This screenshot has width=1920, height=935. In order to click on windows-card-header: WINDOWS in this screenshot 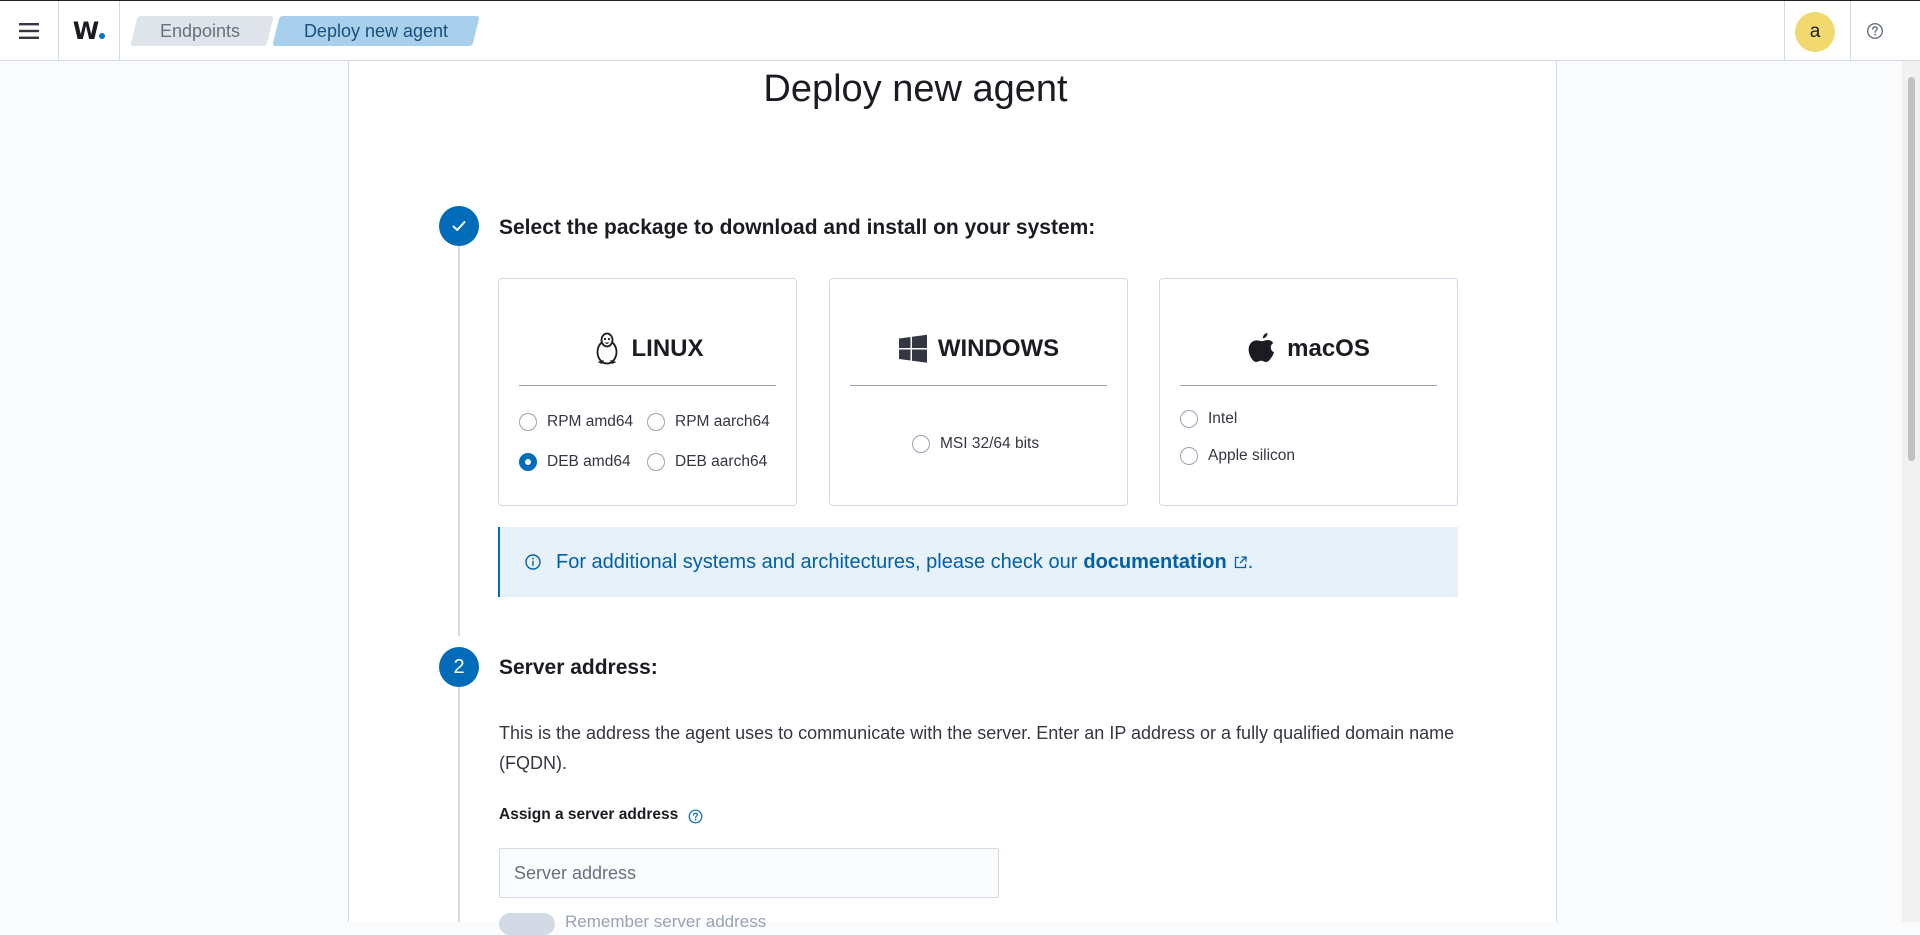, I will do `click(978, 349)`.